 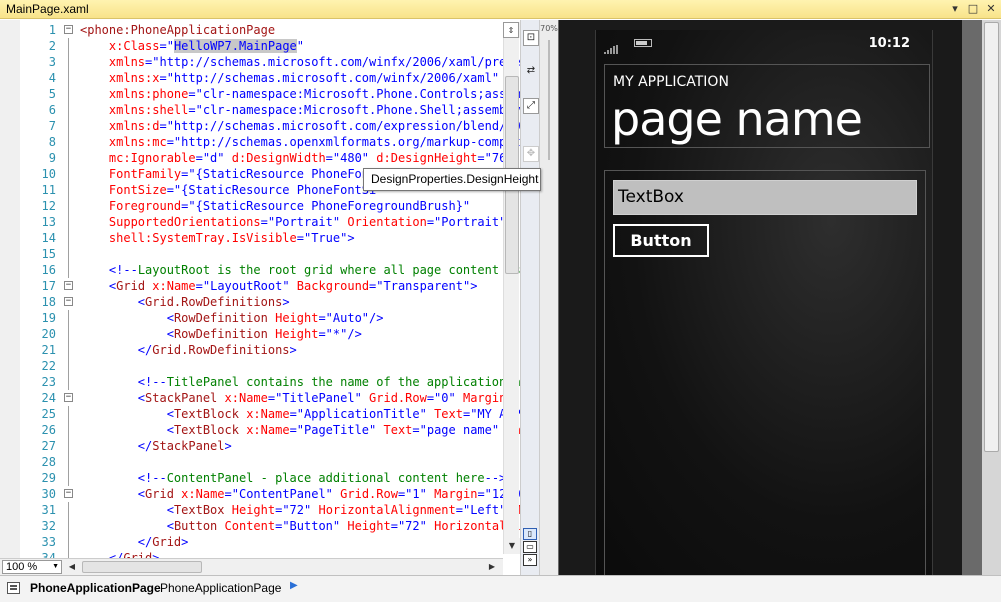 What do you see at coordinates (530, 547) in the screenshot?
I see `horizontal-split-icon: ▭` at bounding box center [530, 547].